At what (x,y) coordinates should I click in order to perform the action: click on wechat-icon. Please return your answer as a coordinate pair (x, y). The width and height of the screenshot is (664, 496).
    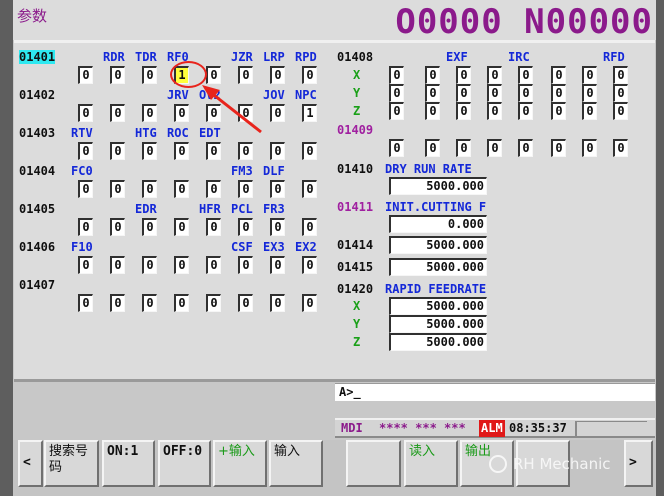
    Looking at the image, I should click on (498, 464).